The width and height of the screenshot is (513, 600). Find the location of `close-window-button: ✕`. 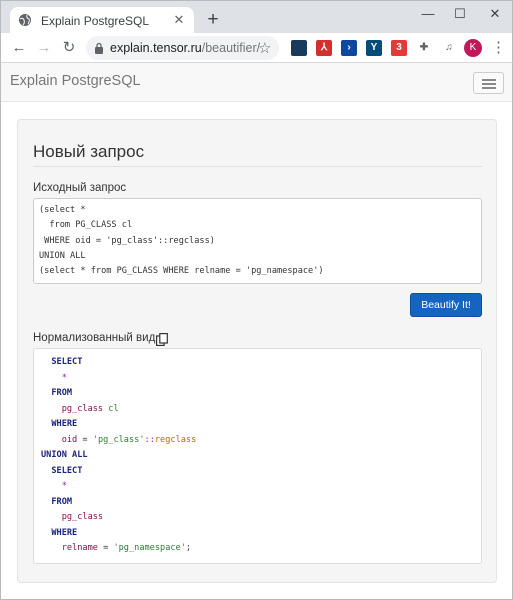

close-window-button: ✕ is located at coordinates (495, 14).